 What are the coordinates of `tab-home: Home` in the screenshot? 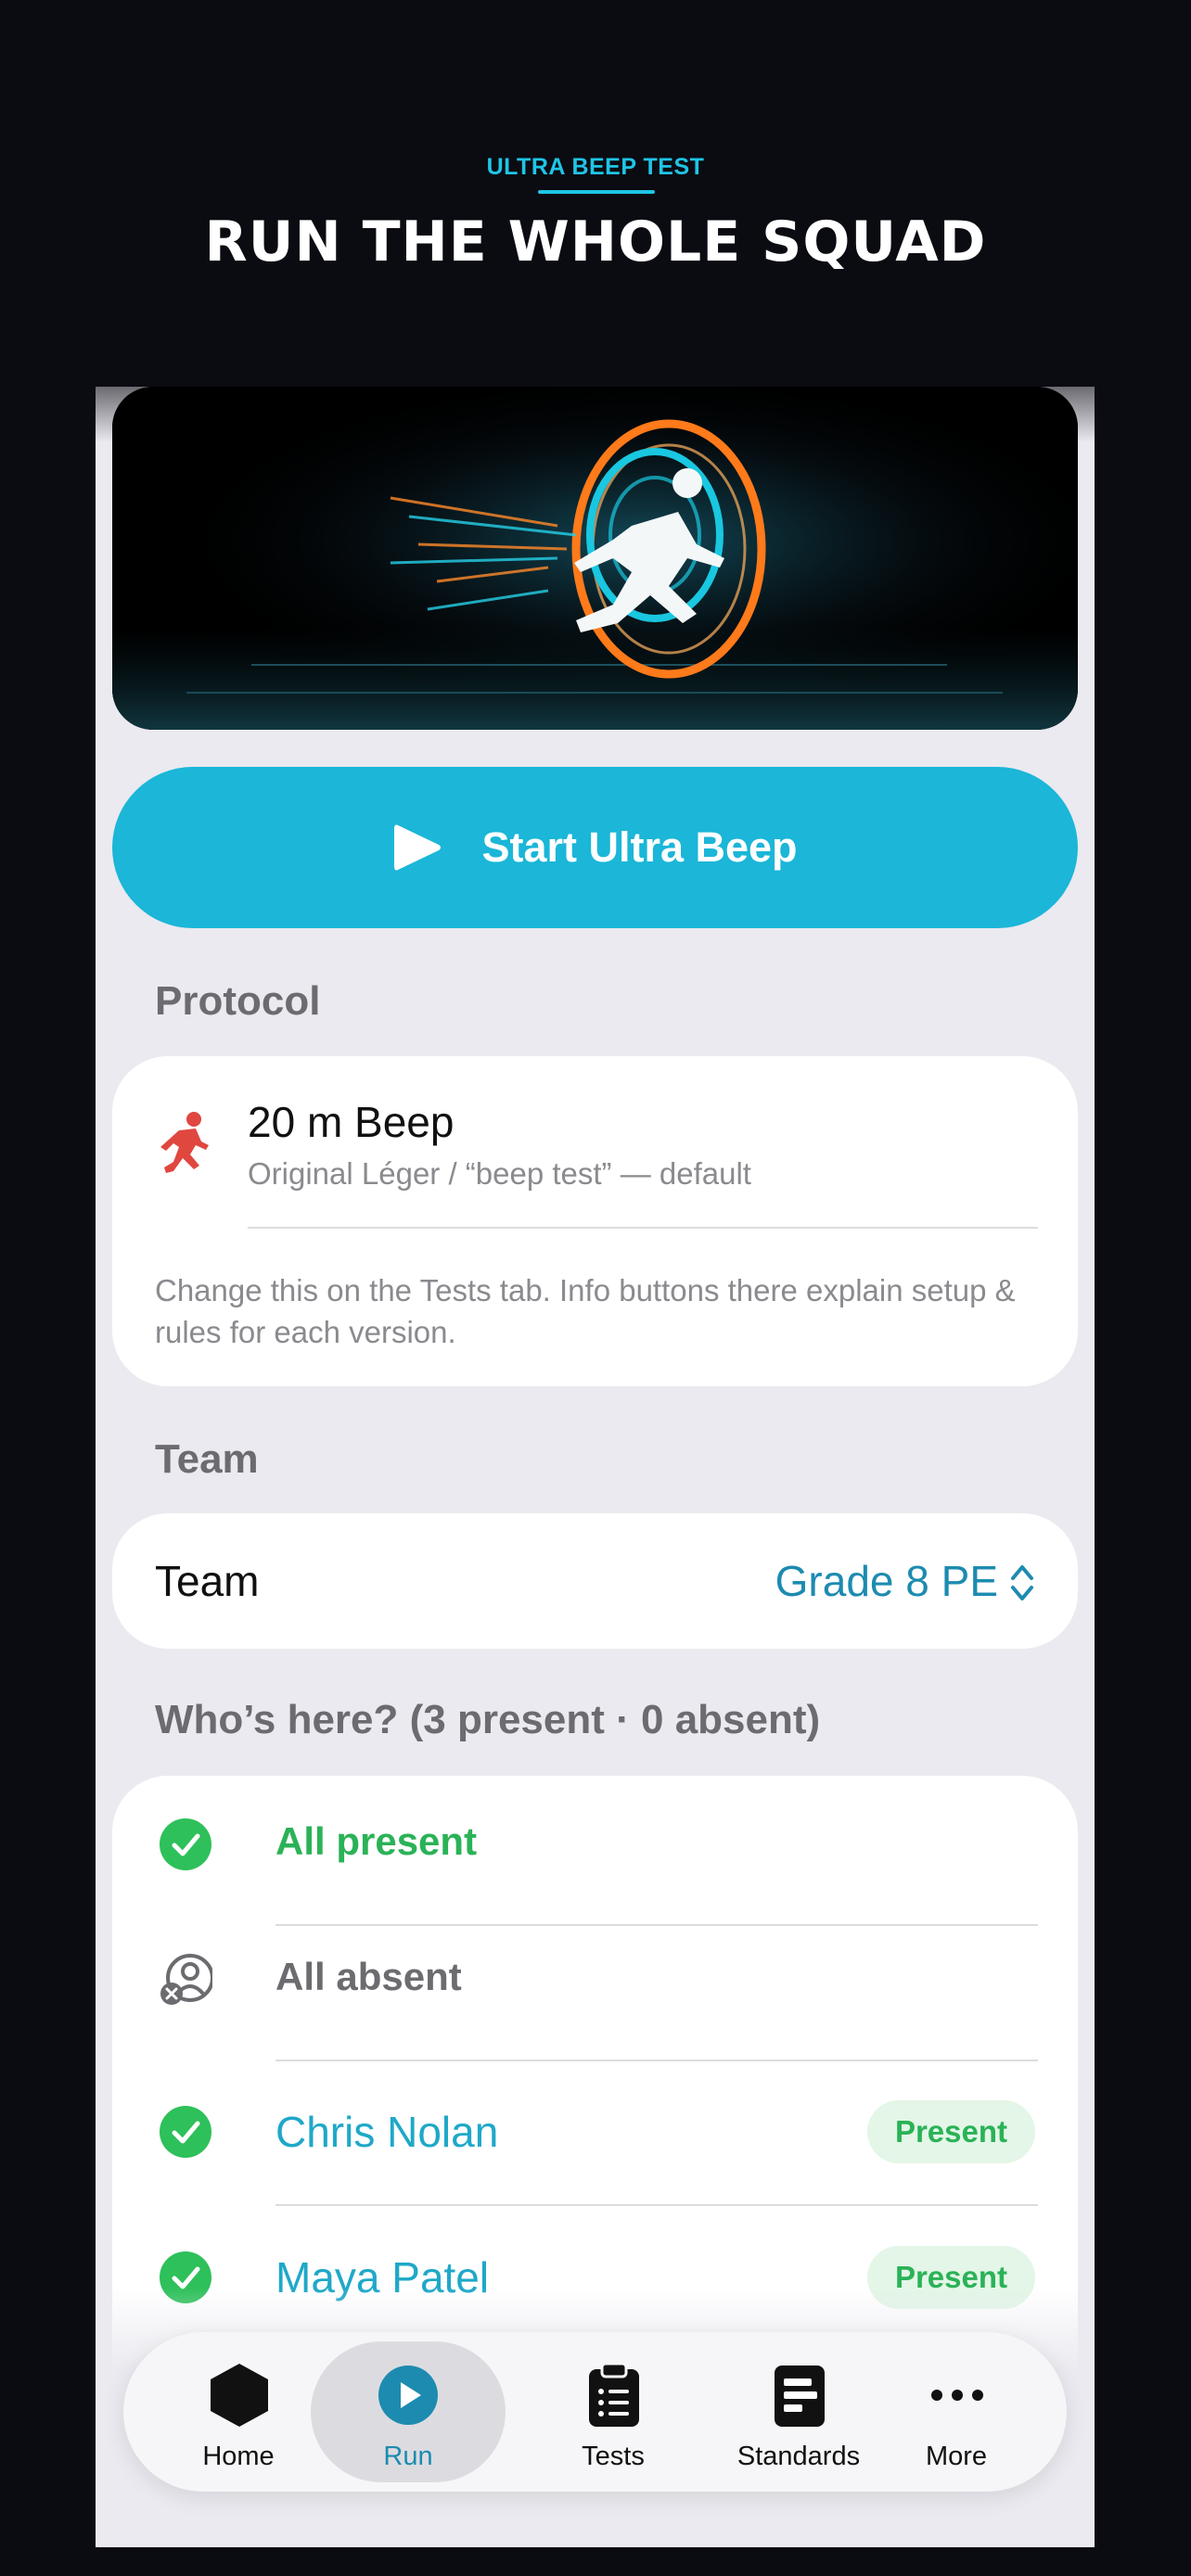 It's located at (238, 2411).